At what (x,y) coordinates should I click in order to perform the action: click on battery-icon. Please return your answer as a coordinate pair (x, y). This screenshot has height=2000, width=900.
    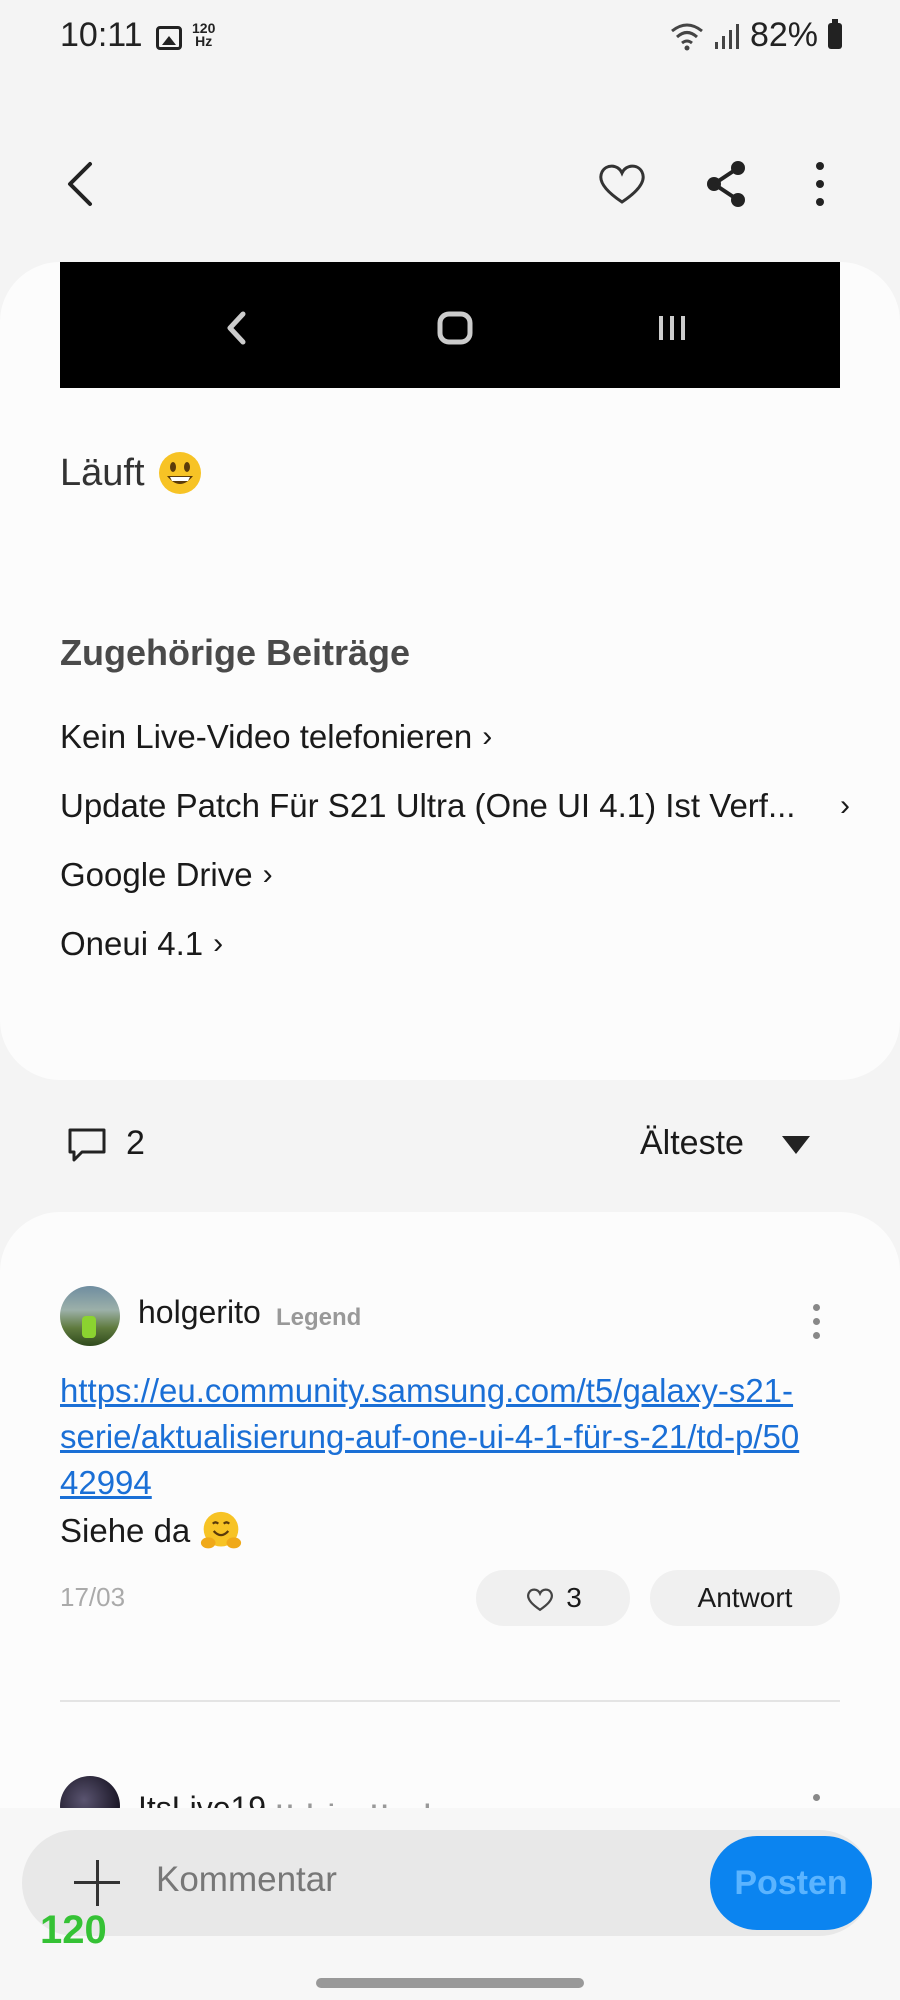
    Looking at the image, I should click on (835, 33).